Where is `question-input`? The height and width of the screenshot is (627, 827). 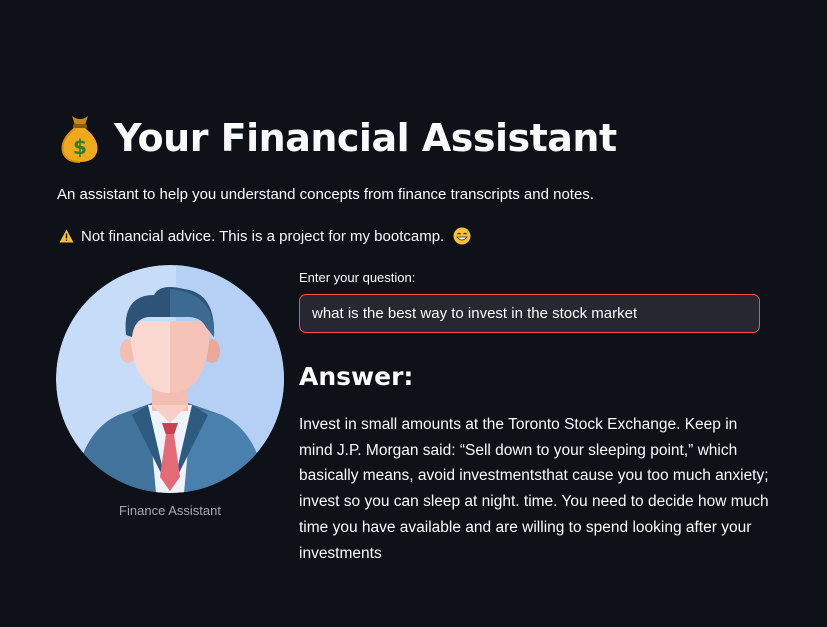
question-input is located at coordinates (529, 313).